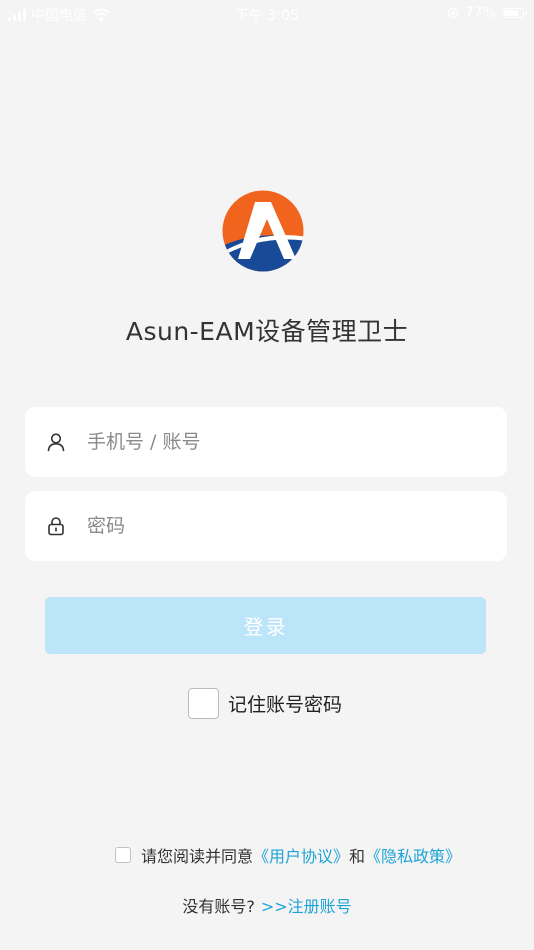 This screenshot has height=950, width=534. What do you see at coordinates (267, 331) in the screenshot?
I see `app-title: Asun-EAM设备管理卫士` at bounding box center [267, 331].